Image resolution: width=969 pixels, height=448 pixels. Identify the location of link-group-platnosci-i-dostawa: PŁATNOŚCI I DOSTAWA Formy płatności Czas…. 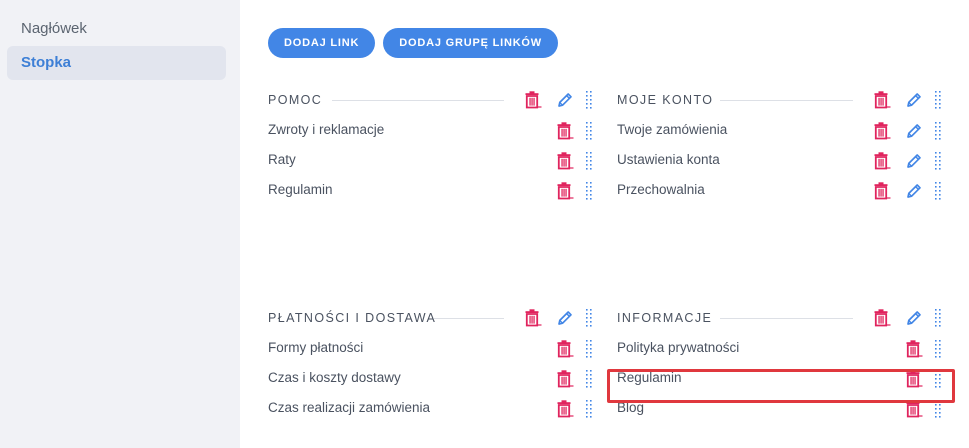
(433, 366).